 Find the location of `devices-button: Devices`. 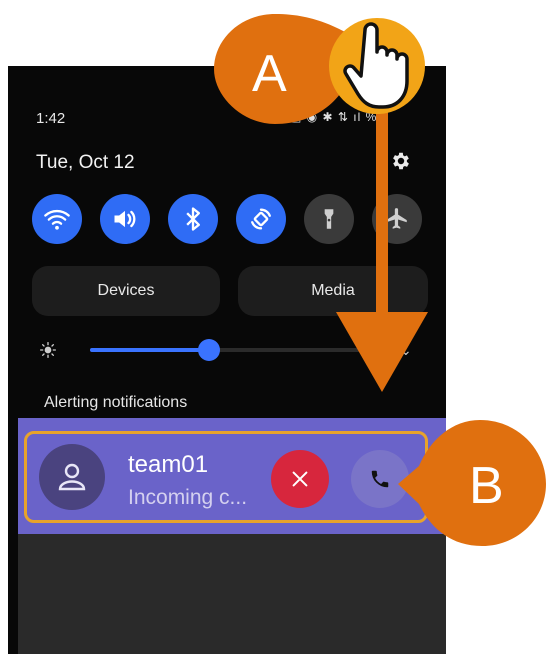

devices-button: Devices is located at coordinates (126, 291).